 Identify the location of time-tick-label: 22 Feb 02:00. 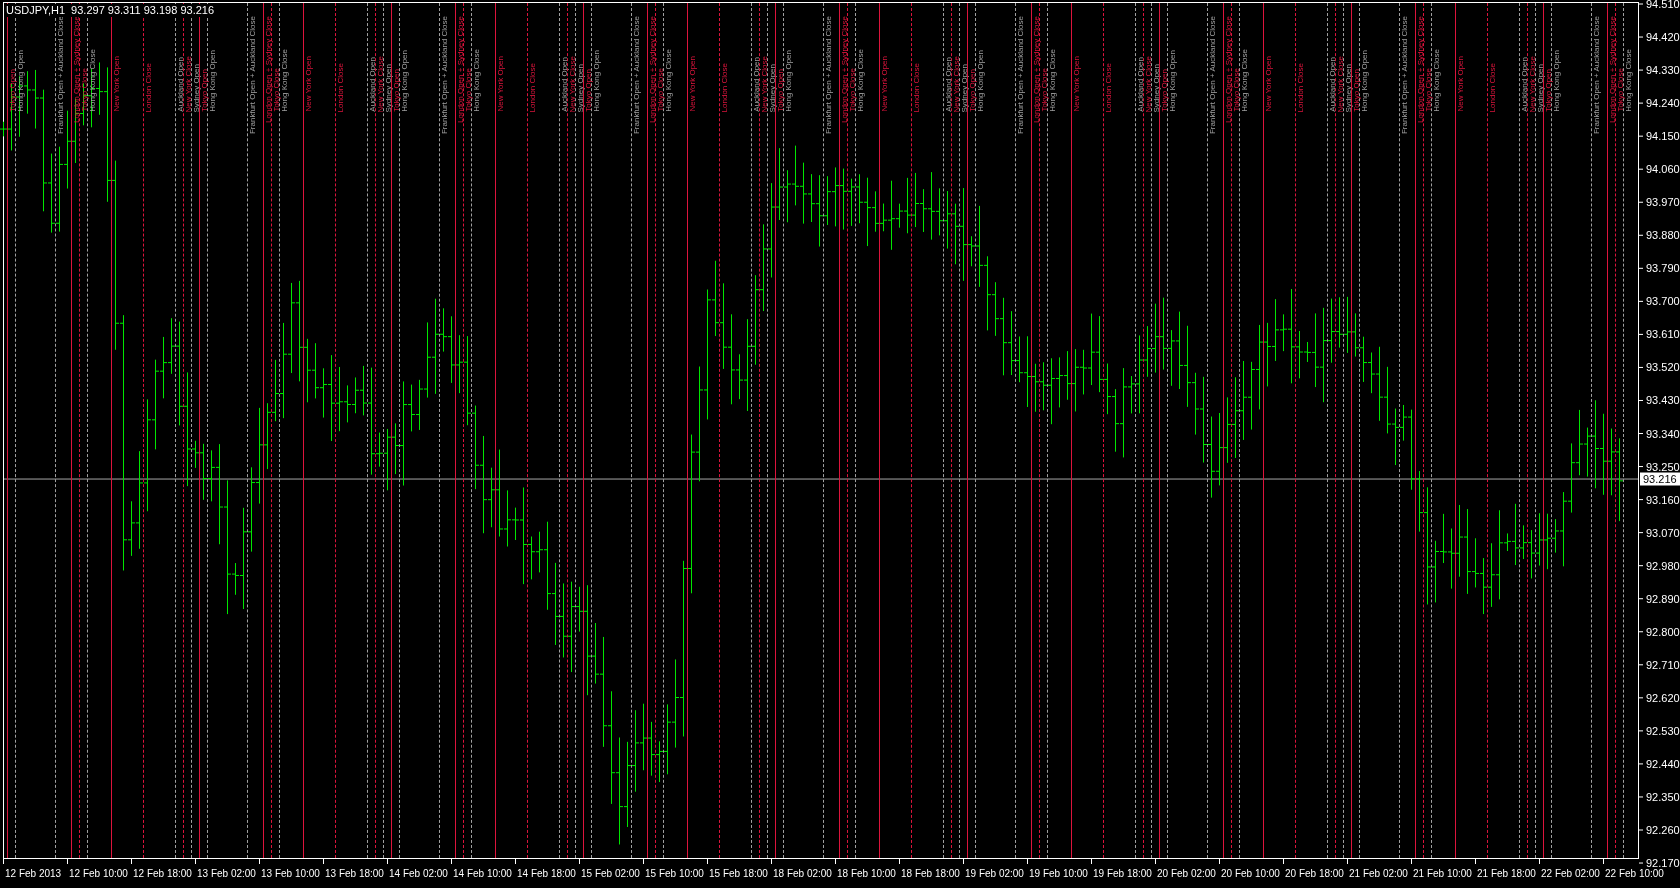
(1570, 873).